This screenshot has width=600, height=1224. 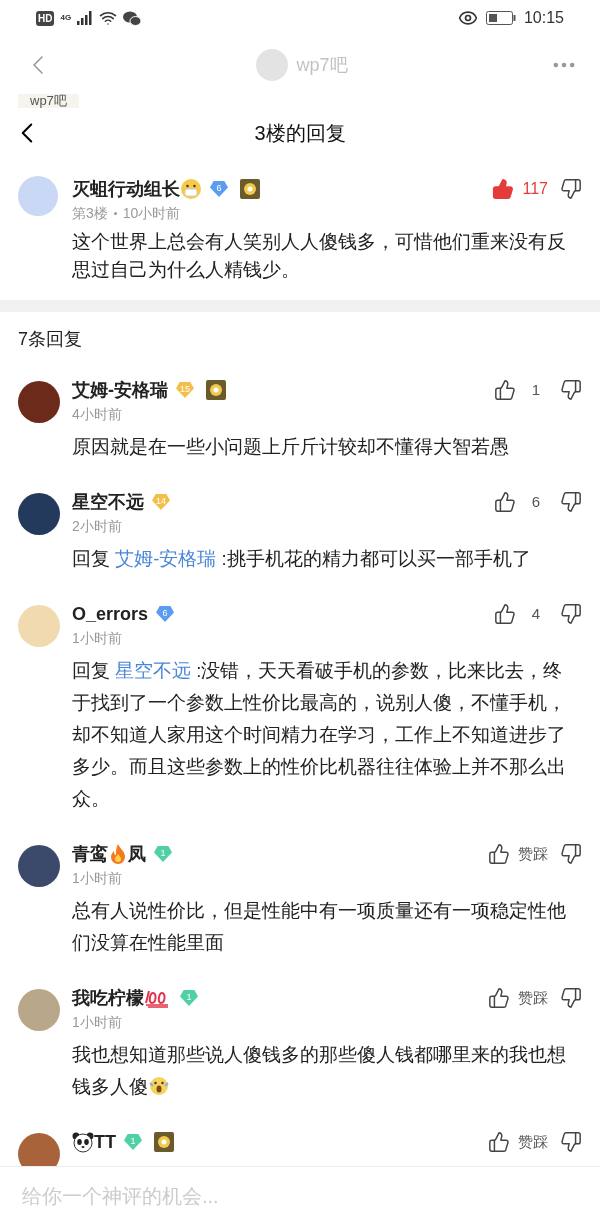 I want to click on battery-icon, so click(x=500, y=18).